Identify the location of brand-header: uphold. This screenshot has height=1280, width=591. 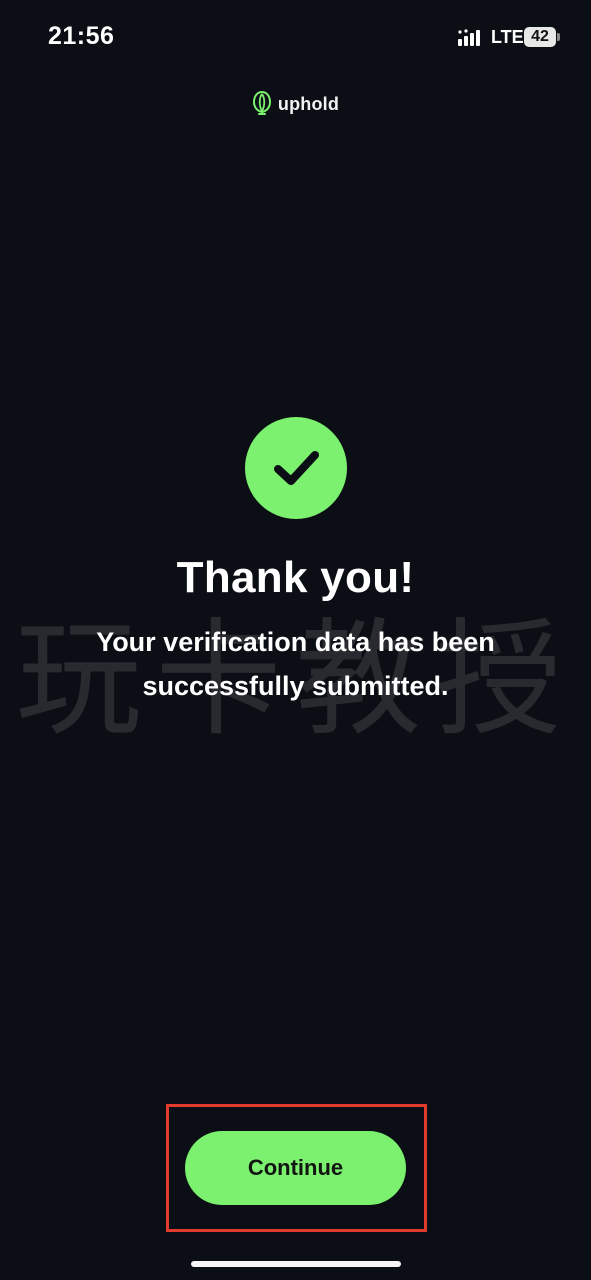
(295, 104).